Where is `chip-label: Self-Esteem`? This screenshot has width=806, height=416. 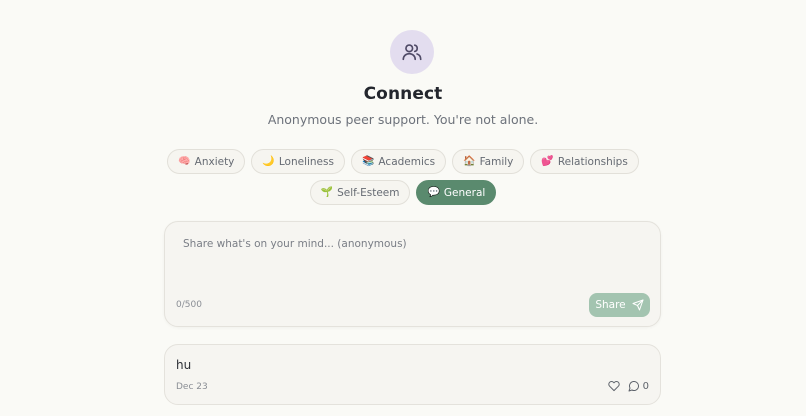 chip-label: Self-Esteem is located at coordinates (368, 192).